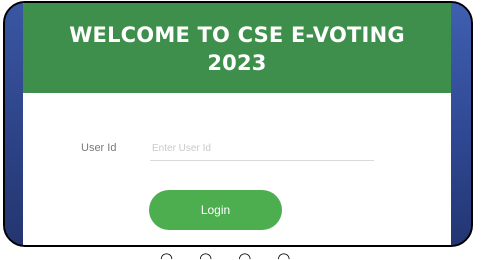 Image resolution: width=483 pixels, height=260 pixels. I want to click on background-left-panel, so click(15, 124).